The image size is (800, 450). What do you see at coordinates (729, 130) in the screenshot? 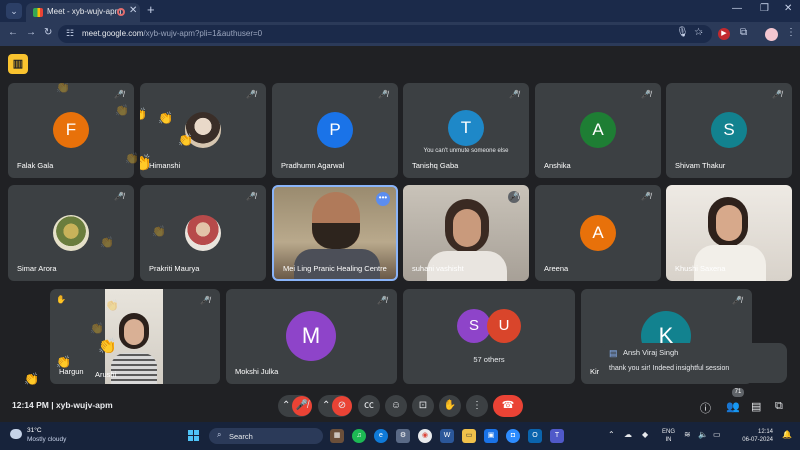
I see `participant-tile-shivam: 🎤̸ S Shivam Thakur` at bounding box center [729, 130].